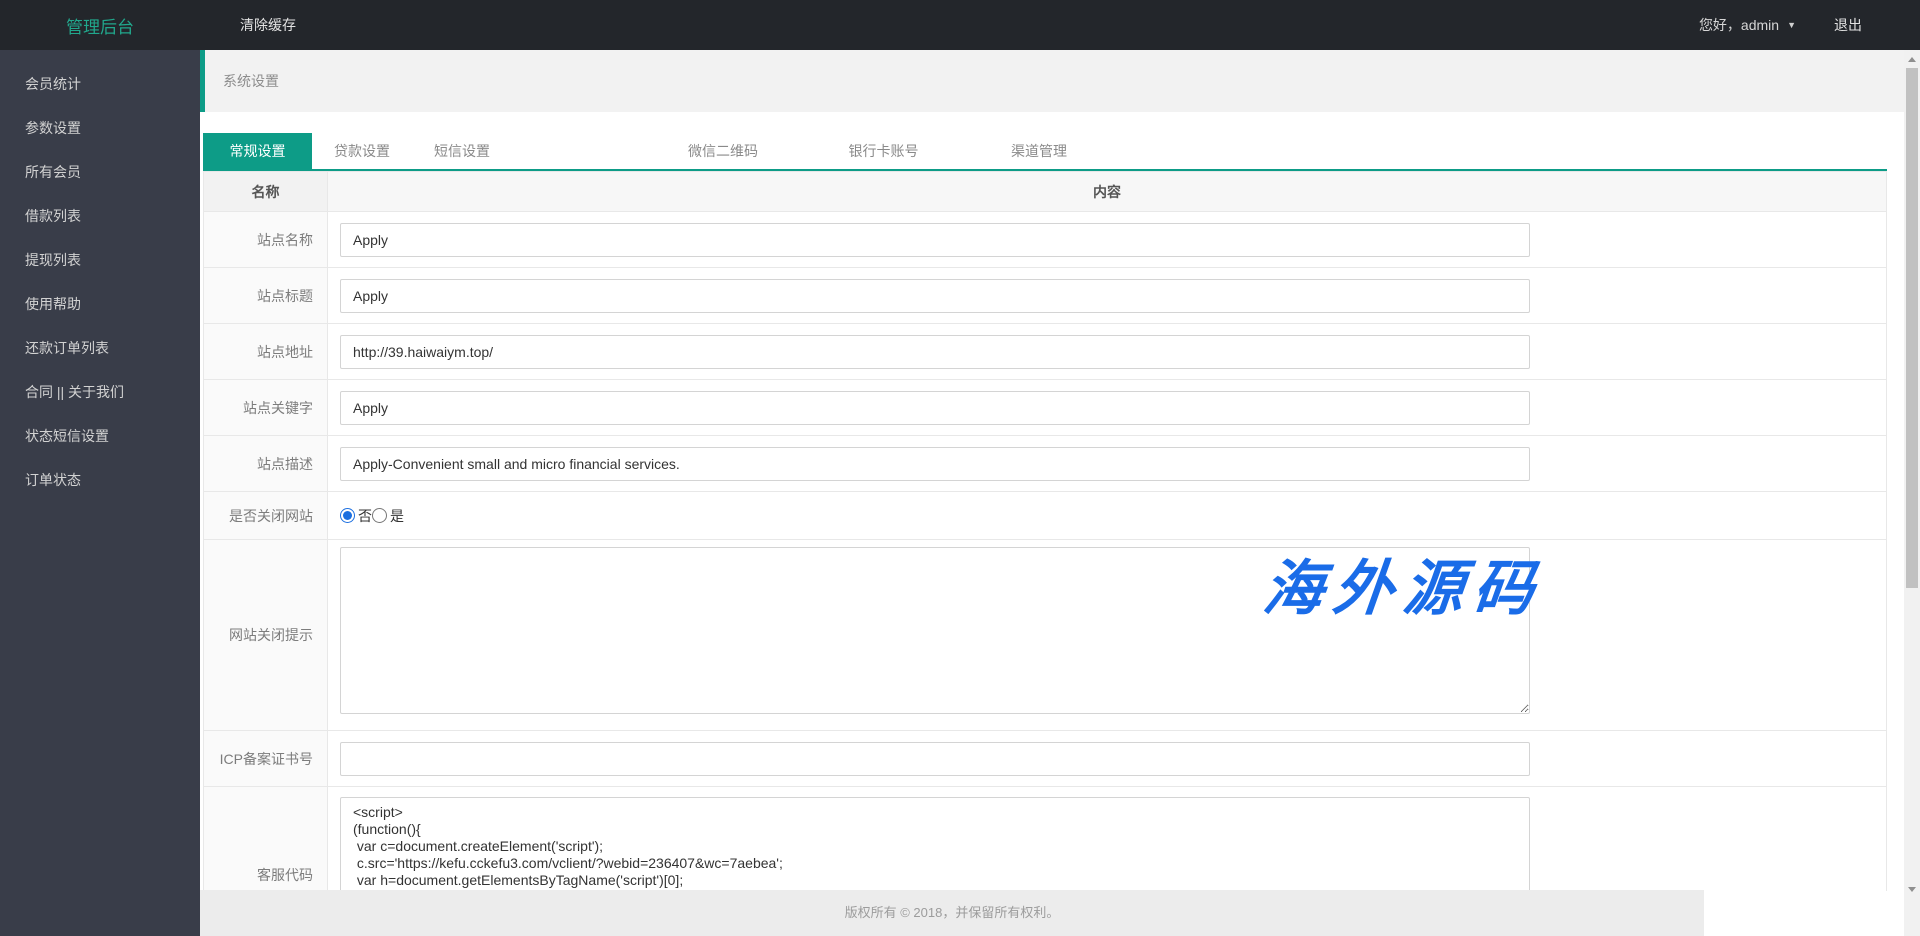  What do you see at coordinates (265, 838) in the screenshot?
I see `service-code-label: 客服代码` at bounding box center [265, 838].